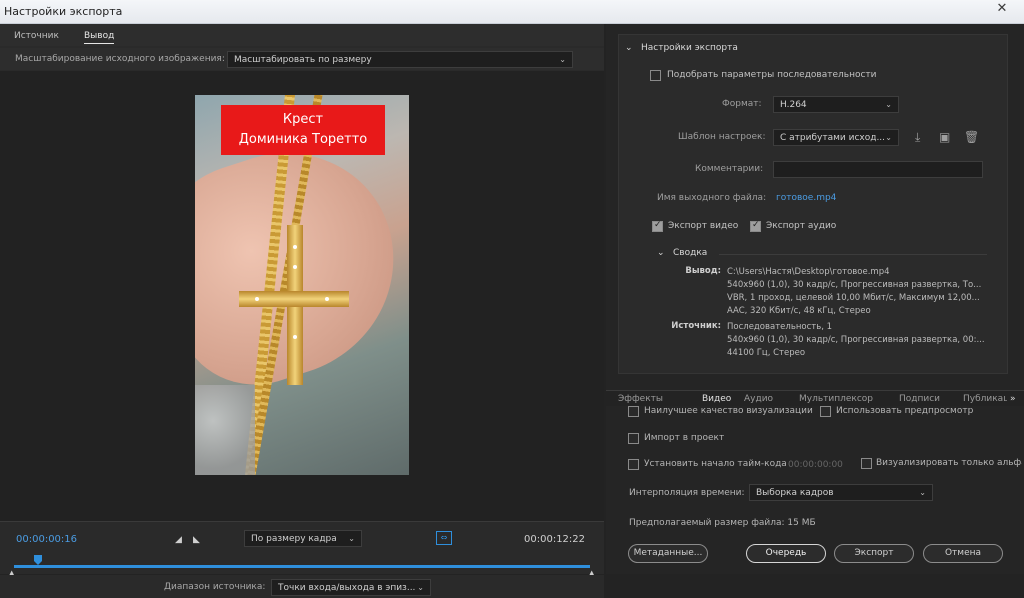  I want to click on import-project-label: Импорт в проект, so click(684, 438).